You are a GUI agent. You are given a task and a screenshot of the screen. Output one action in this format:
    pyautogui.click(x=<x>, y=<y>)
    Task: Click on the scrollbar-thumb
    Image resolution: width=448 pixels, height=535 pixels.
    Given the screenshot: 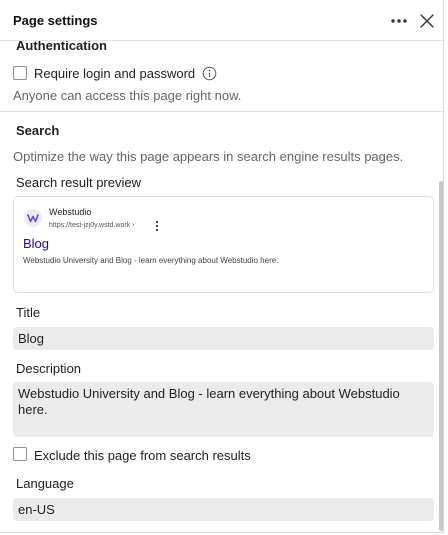 What is the action you would take?
    pyautogui.click(x=441, y=356)
    